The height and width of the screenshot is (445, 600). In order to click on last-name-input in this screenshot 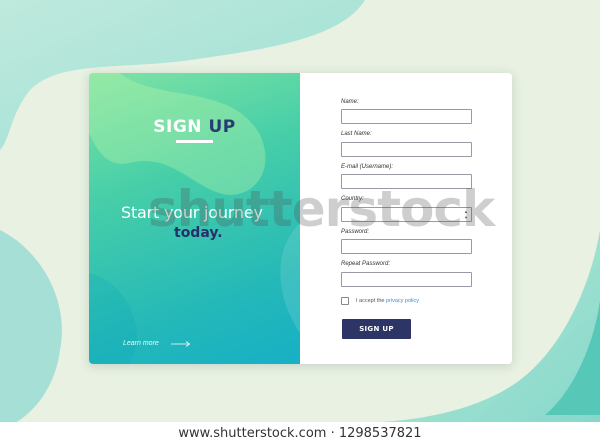, I will do `click(406, 149)`.